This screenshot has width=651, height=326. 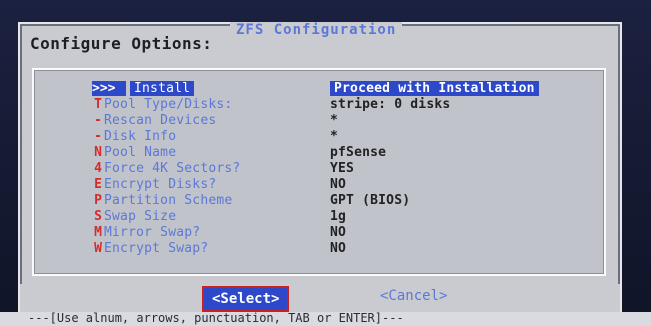 I want to click on menu-value: YES, so click(x=342, y=168).